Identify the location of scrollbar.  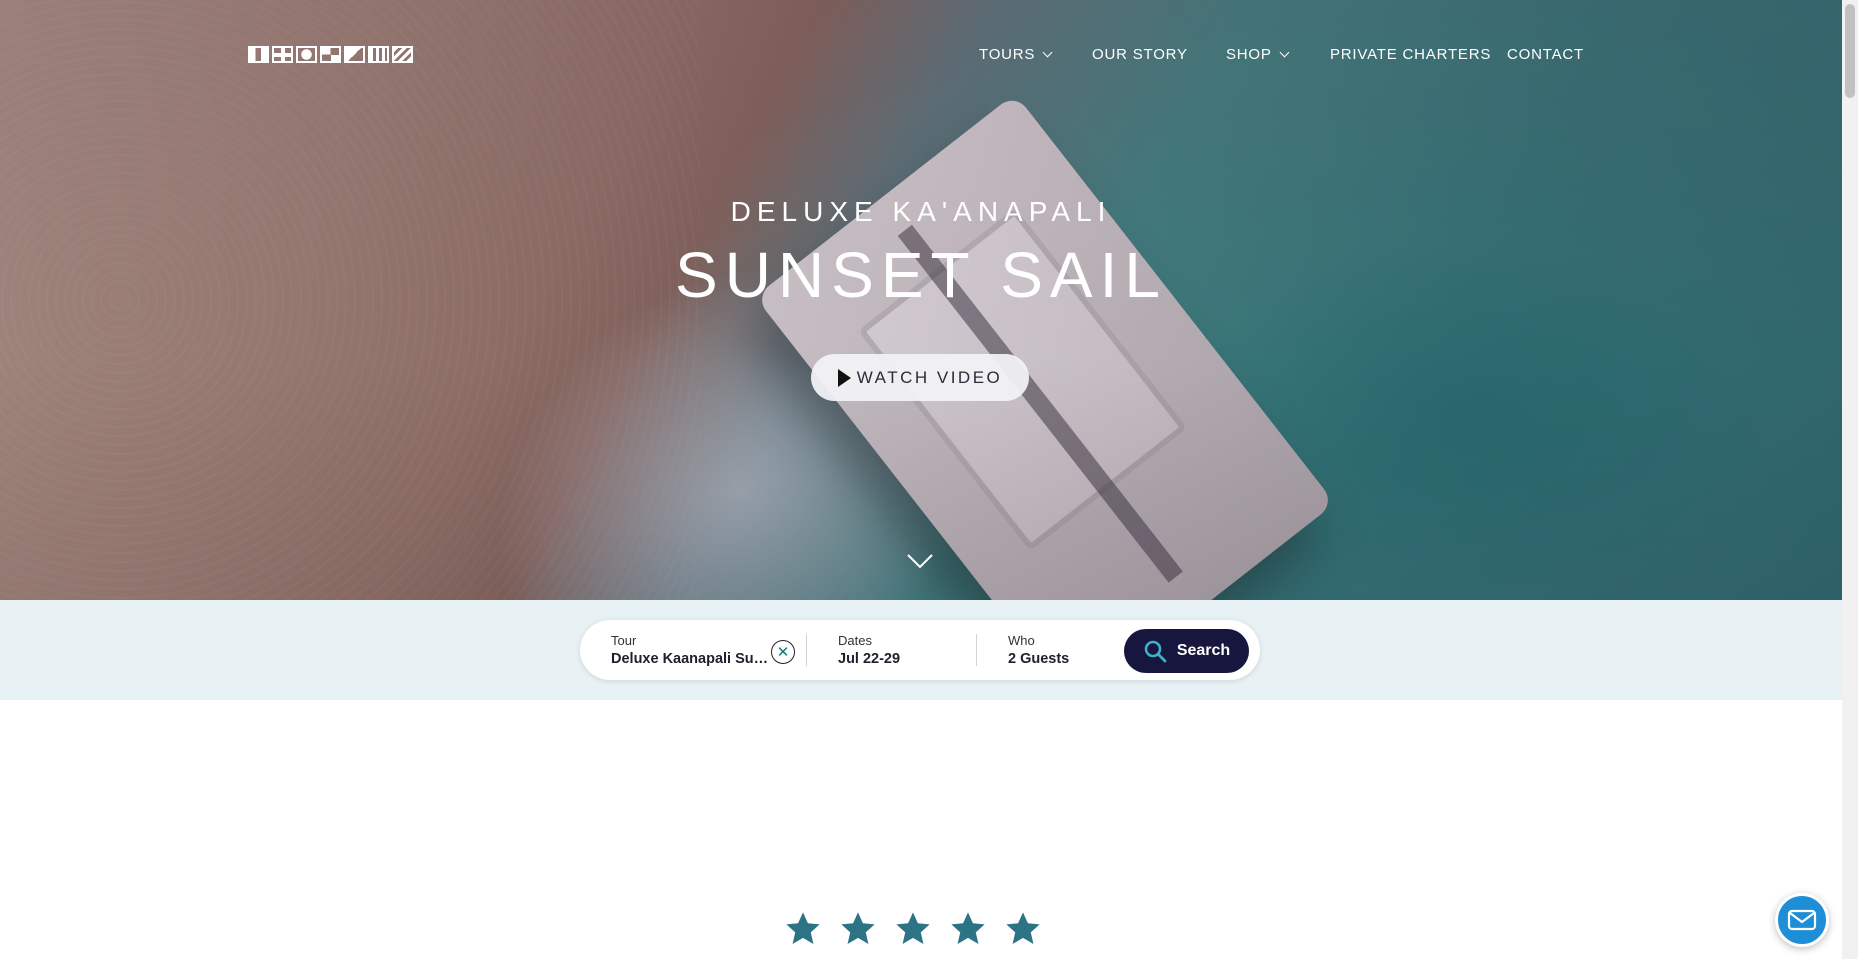
(1850, 479).